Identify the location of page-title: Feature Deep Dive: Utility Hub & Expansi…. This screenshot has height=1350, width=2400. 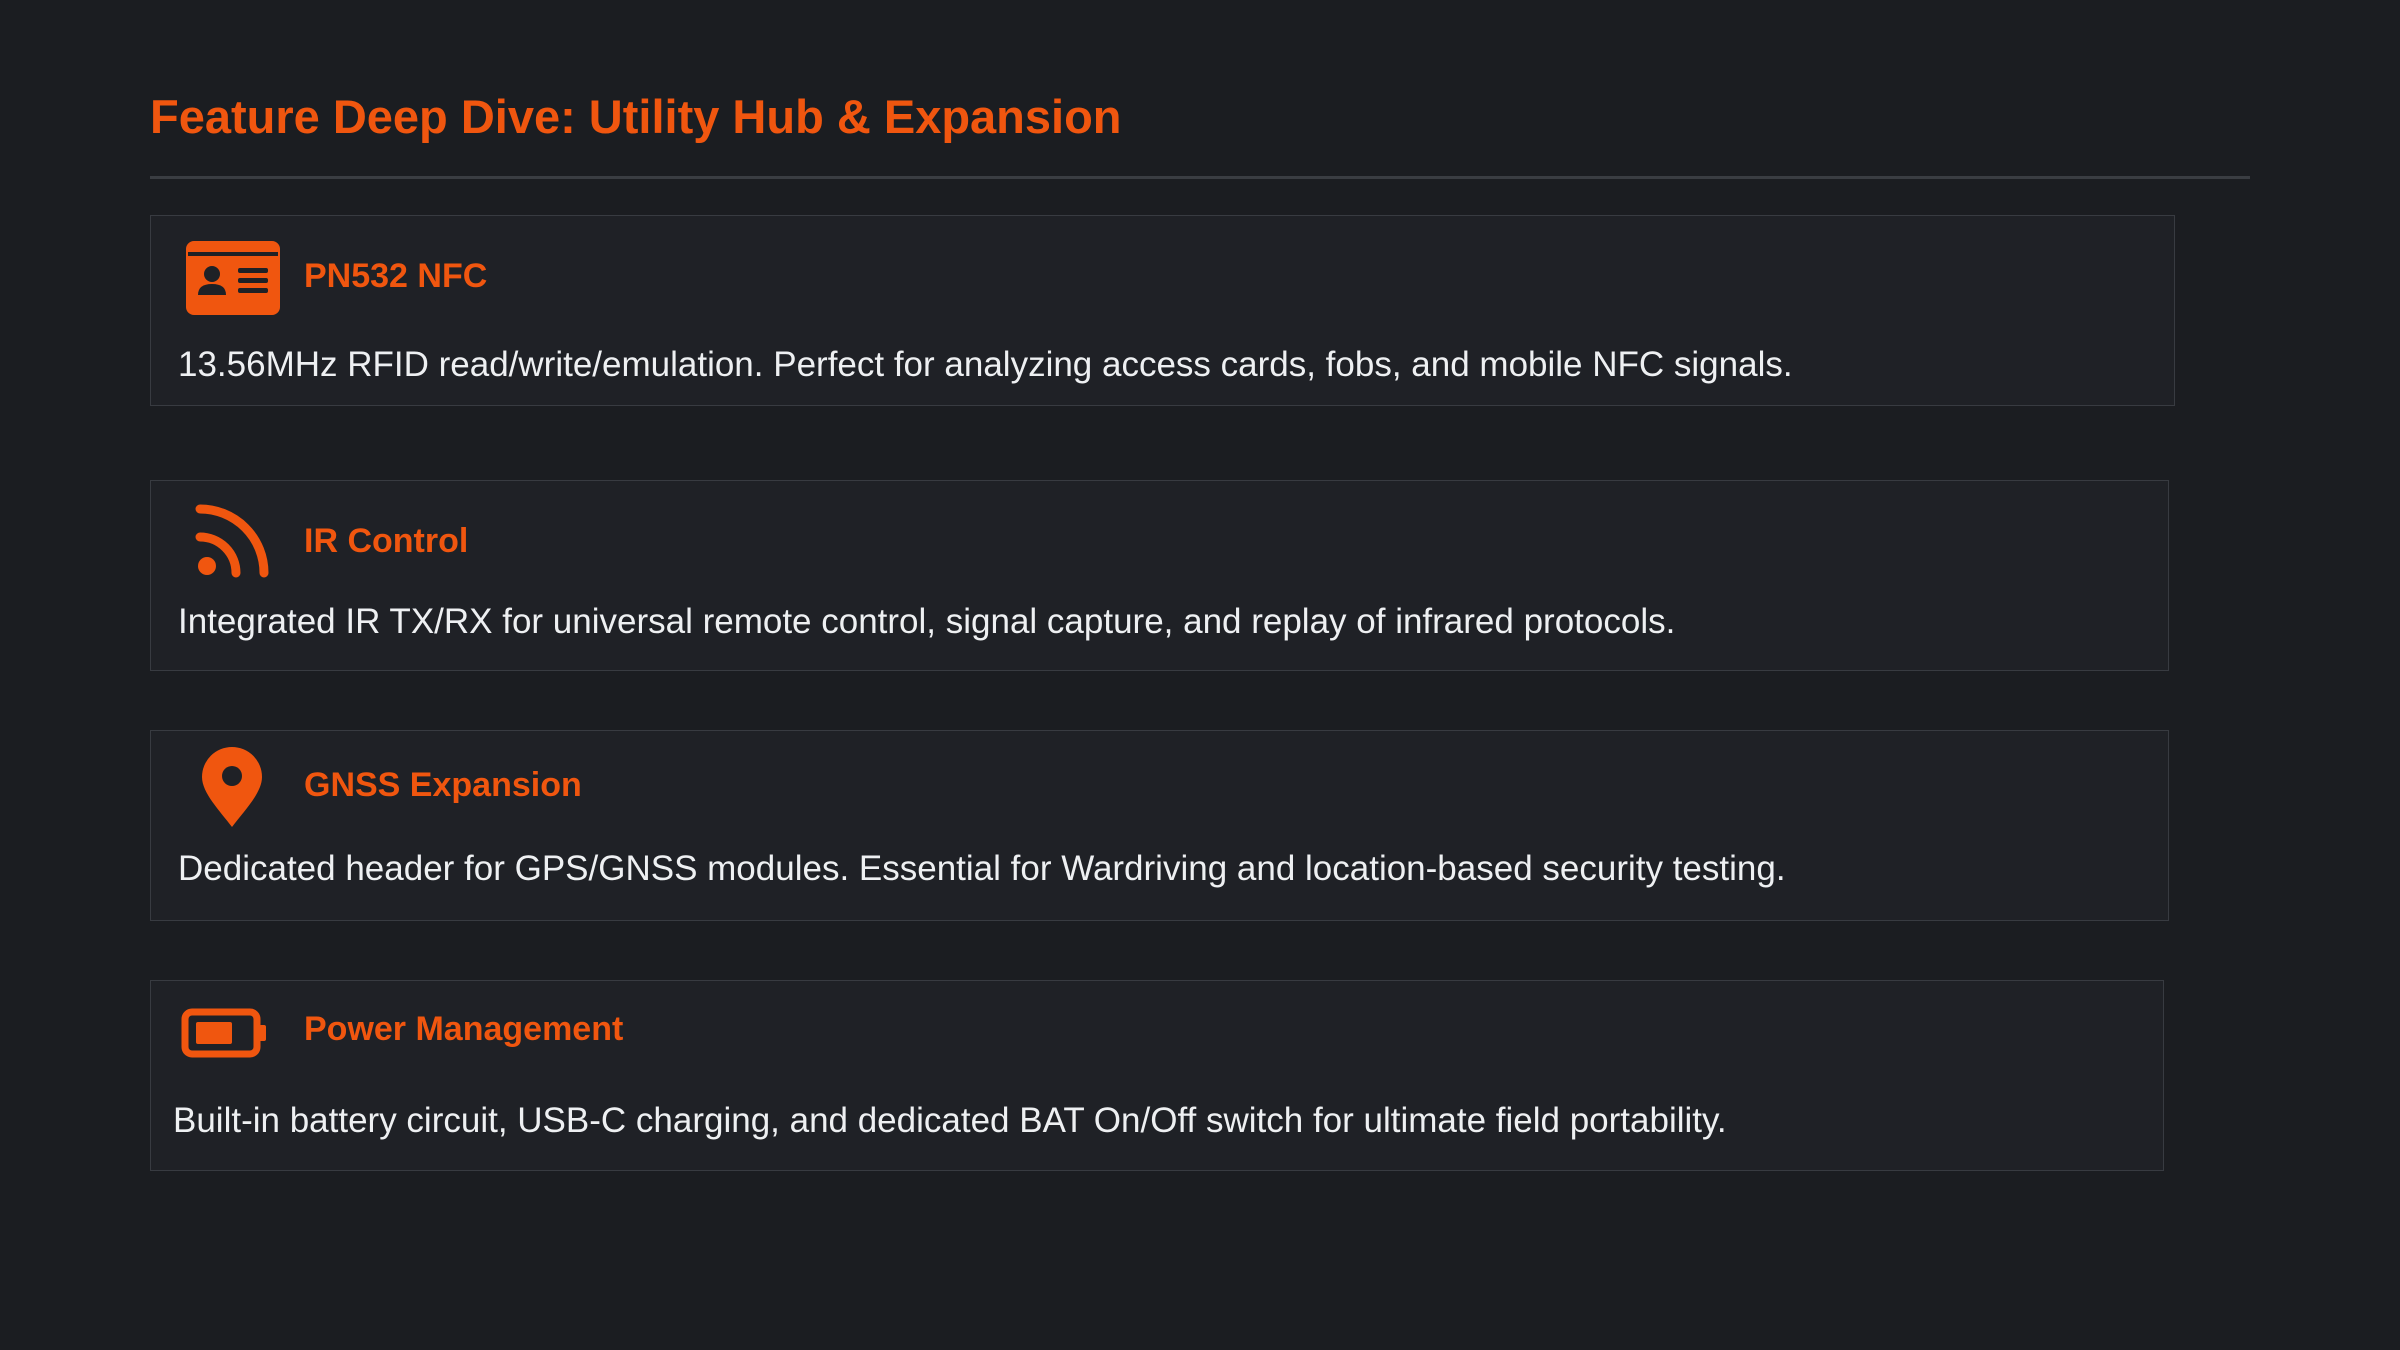
(636, 116).